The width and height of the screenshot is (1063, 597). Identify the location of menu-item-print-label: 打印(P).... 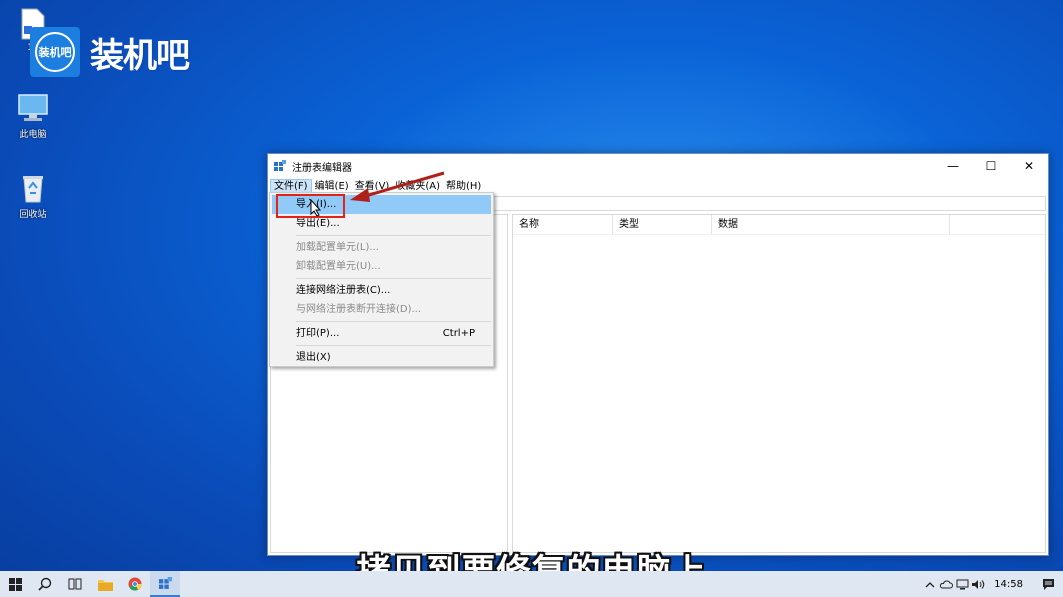
(318, 333).